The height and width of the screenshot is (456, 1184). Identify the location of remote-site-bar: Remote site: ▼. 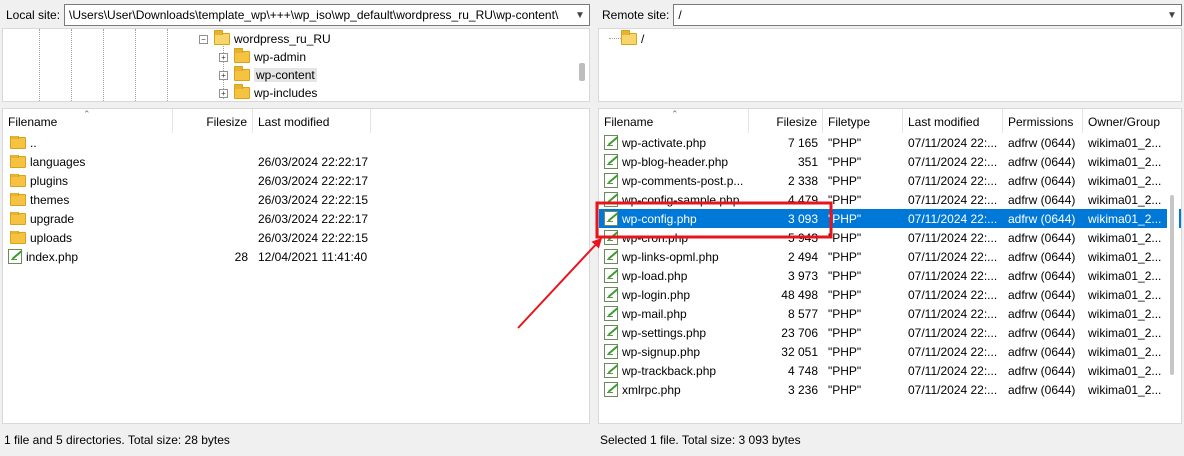
(890, 15).